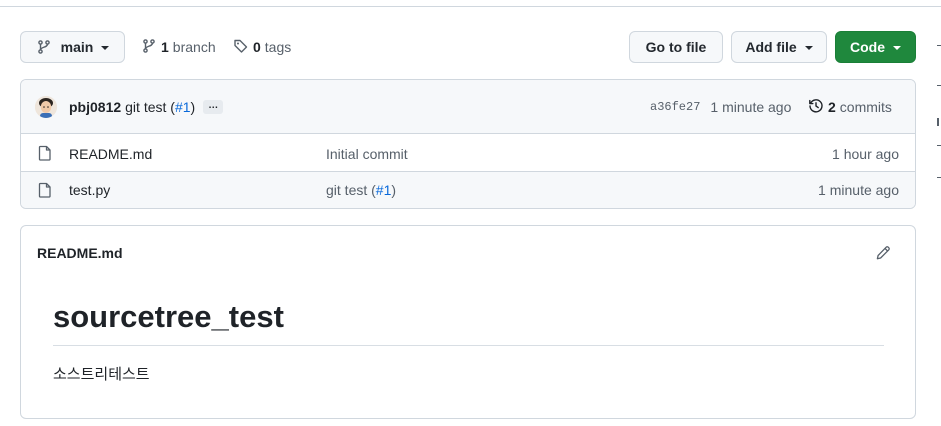 The height and width of the screenshot is (426, 941). Describe the element at coordinates (939, 120) in the screenshot. I see `clipped-sidebar-edge` at that location.